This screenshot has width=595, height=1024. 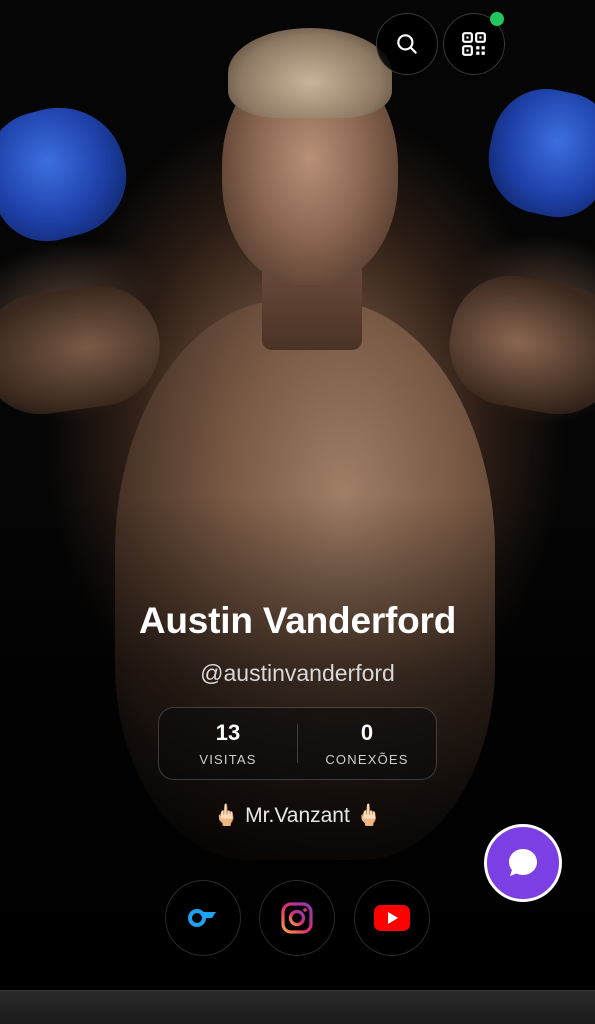 I want to click on qr-code-icon, so click(x=474, y=44).